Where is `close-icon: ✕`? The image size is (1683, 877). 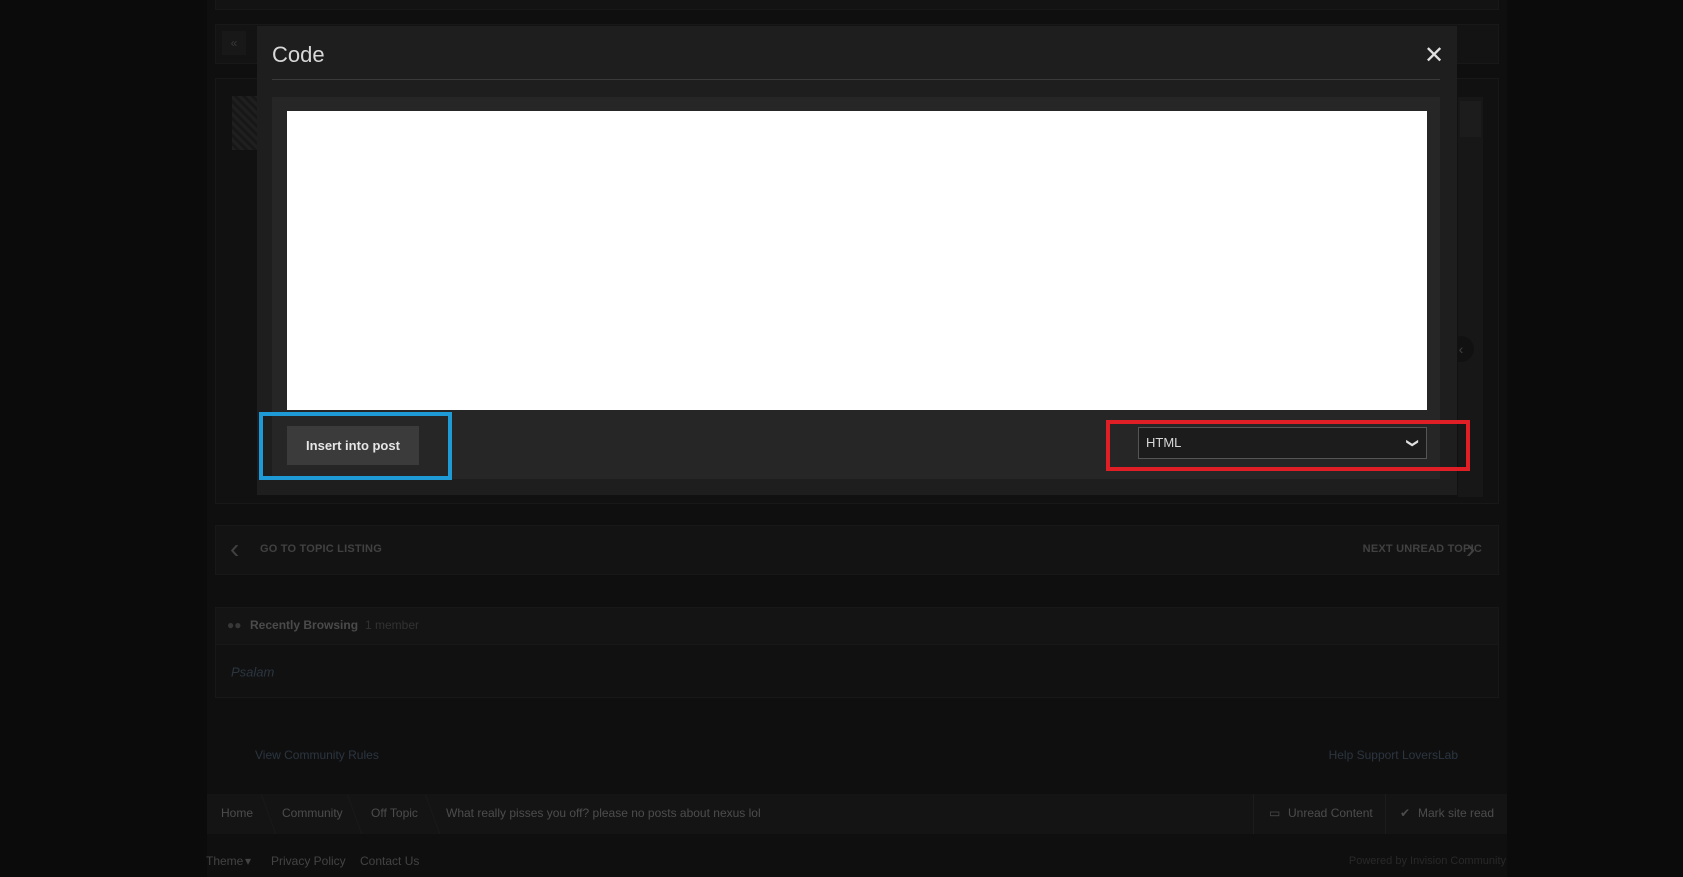 close-icon: ✕ is located at coordinates (1434, 56).